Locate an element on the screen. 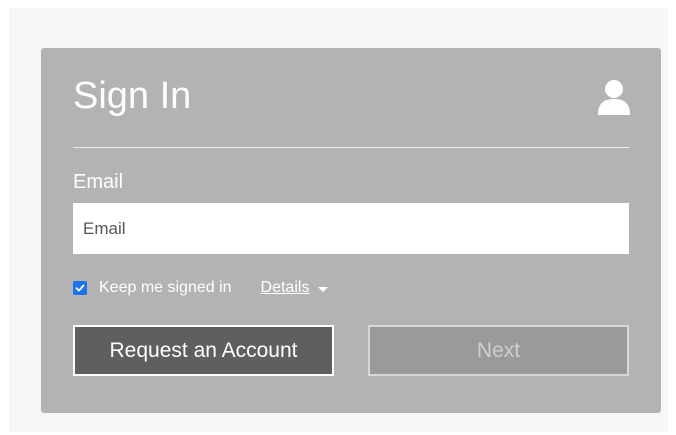 Image resolution: width=676 pixels, height=435 pixels. check-icon is located at coordinates (80, 288).